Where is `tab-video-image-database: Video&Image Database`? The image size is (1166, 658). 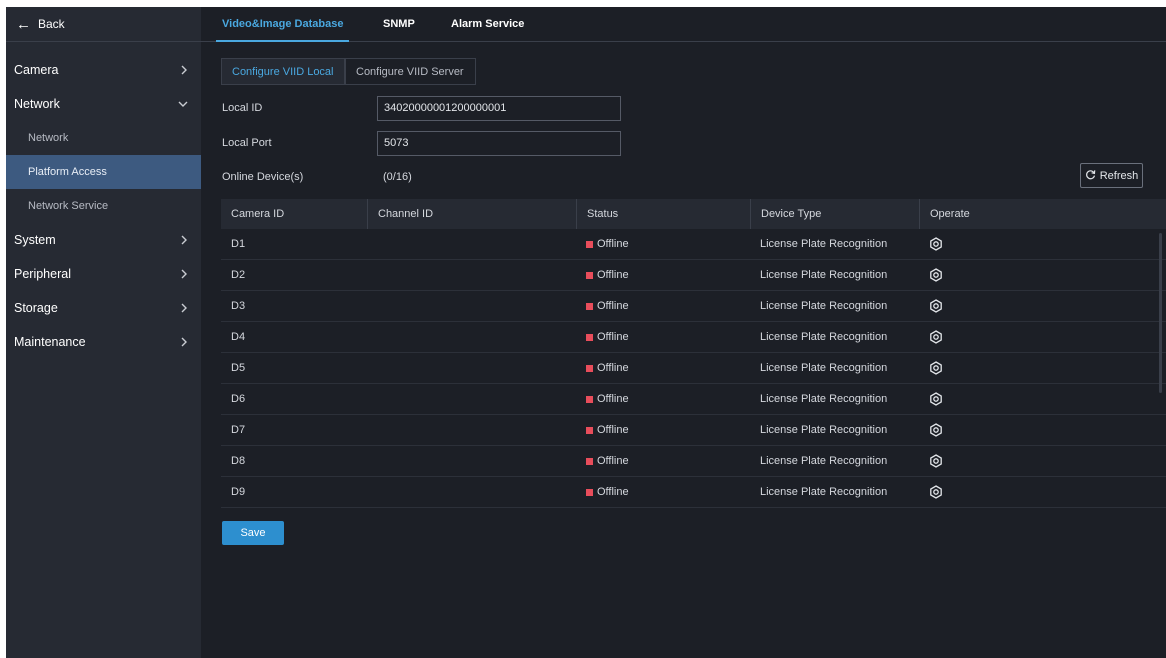 tab-video-image-database: Video&Image Database is located at coordinates (282, 24).